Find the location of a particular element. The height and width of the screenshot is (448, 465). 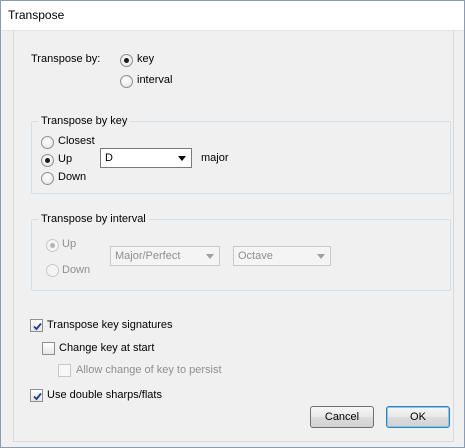

interval-up-radio is located at coordinates (52, 245).